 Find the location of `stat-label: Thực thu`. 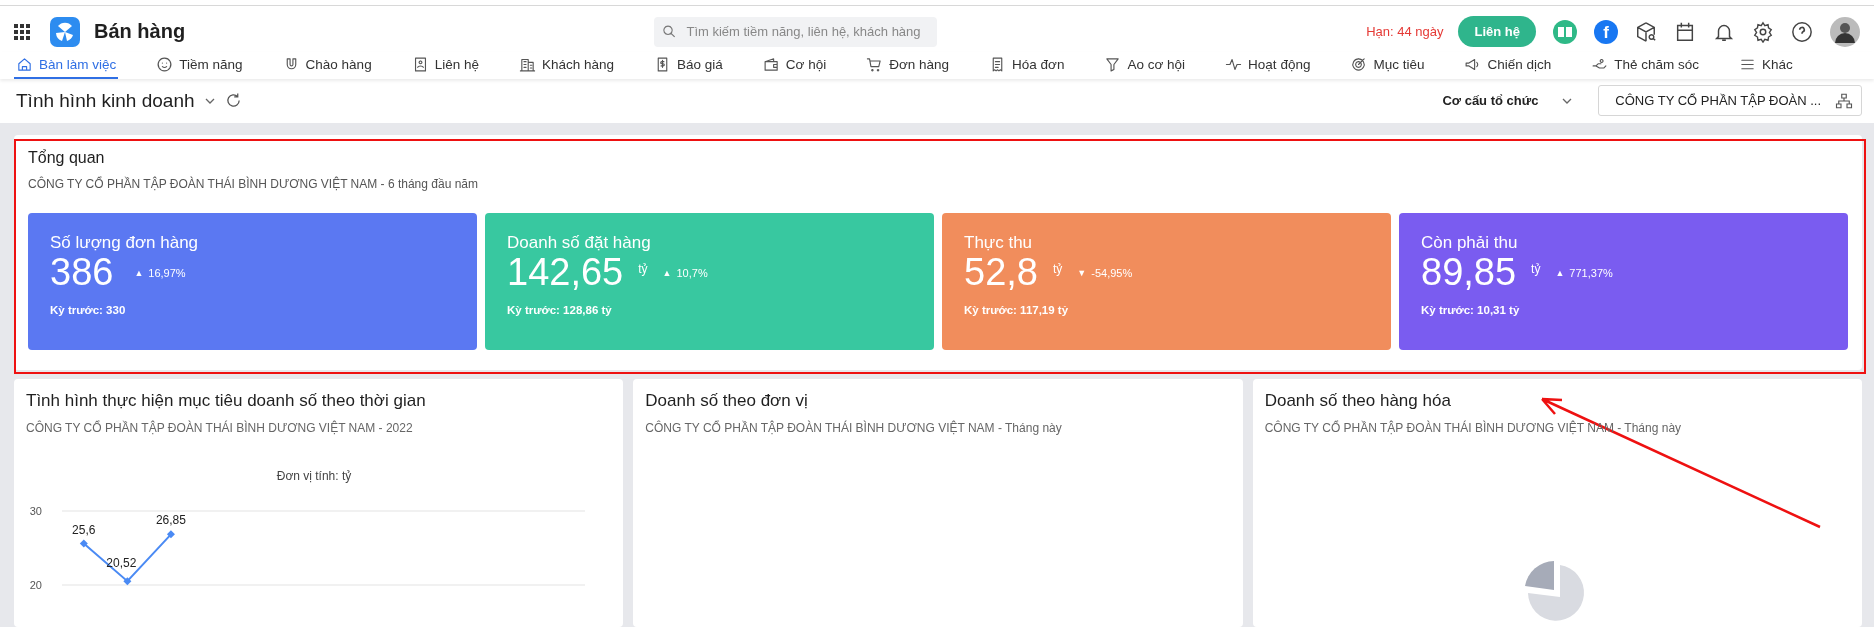

stat-label: Thực thu is located at coordinates (999, 243).